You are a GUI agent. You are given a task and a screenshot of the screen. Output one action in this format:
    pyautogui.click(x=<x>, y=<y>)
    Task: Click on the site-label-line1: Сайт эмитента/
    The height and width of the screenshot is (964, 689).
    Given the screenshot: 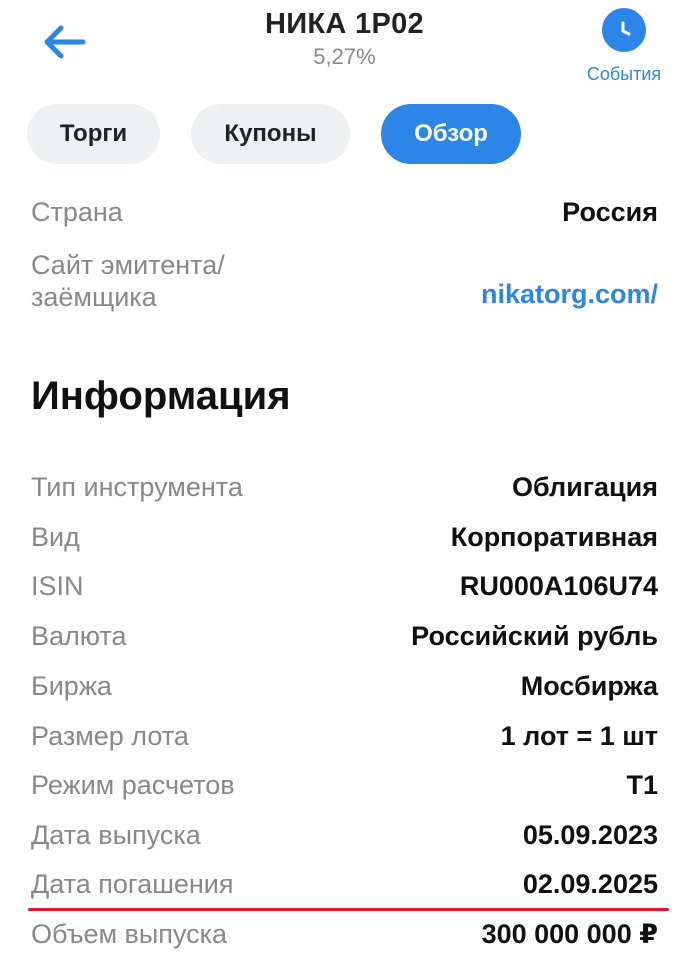 What is the action you would take?
    pyautogui.click(x=128, y=265)
    